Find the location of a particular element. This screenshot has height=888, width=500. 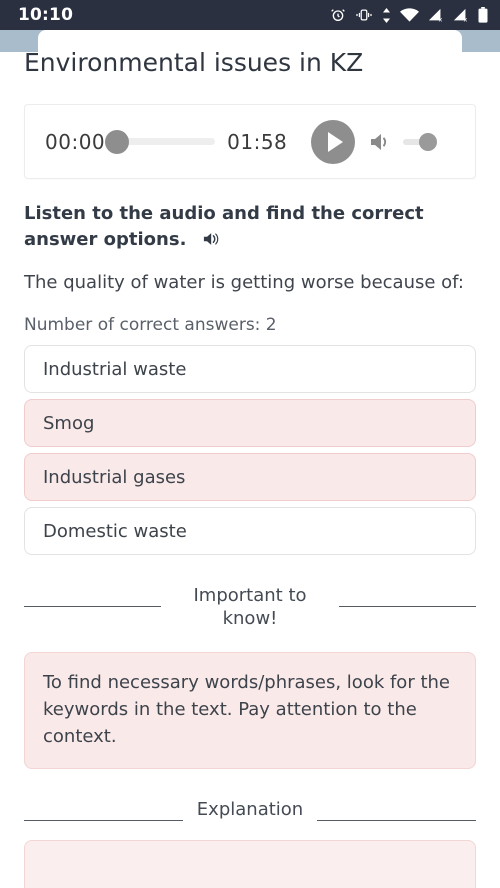

answer-option-4: Domestic waste is located at coordinates (250, 531).